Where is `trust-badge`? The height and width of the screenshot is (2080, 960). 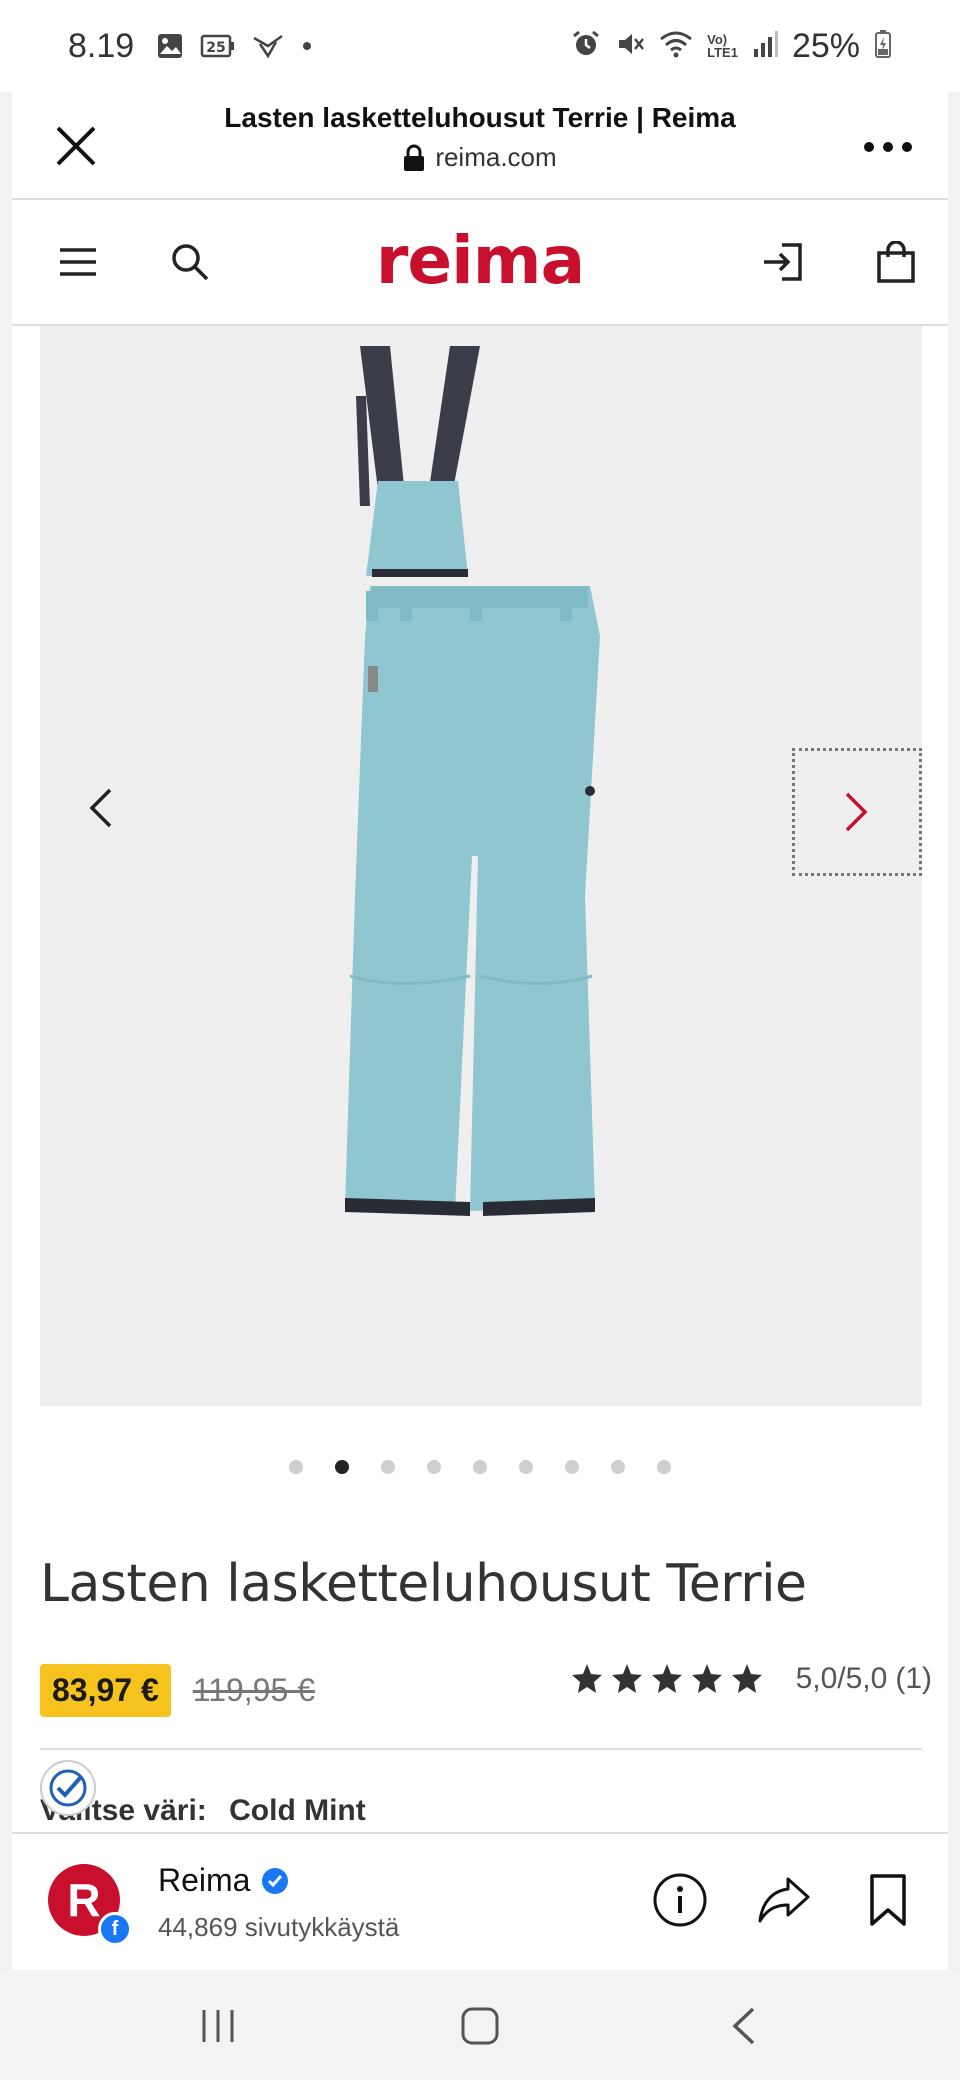 trust-badge is located at coordinates (68, 1788).